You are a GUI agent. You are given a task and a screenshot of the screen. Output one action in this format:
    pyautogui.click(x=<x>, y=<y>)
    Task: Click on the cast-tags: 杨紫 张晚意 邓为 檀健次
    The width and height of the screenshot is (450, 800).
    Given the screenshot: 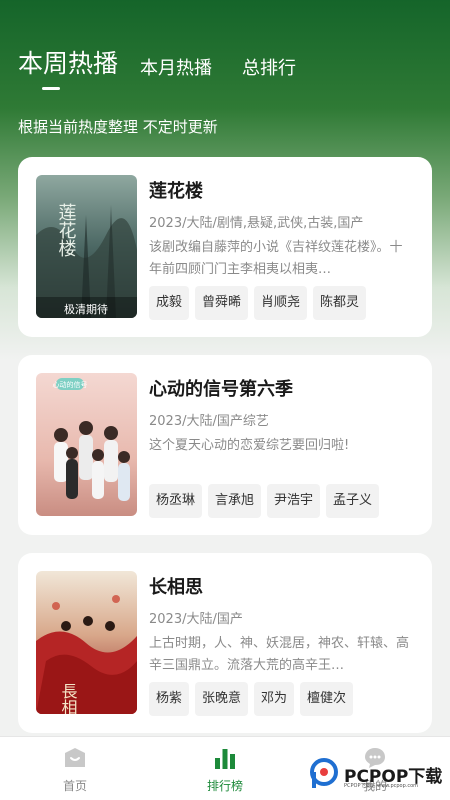 What is the action you would take?
    pyautogui.click(x=254, y=699)
    